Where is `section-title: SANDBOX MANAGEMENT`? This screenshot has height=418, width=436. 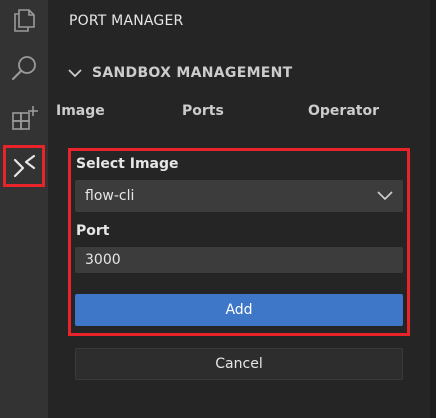 section-title: SANDBOX MANAGEMENT is located at coordinates (192, 73).